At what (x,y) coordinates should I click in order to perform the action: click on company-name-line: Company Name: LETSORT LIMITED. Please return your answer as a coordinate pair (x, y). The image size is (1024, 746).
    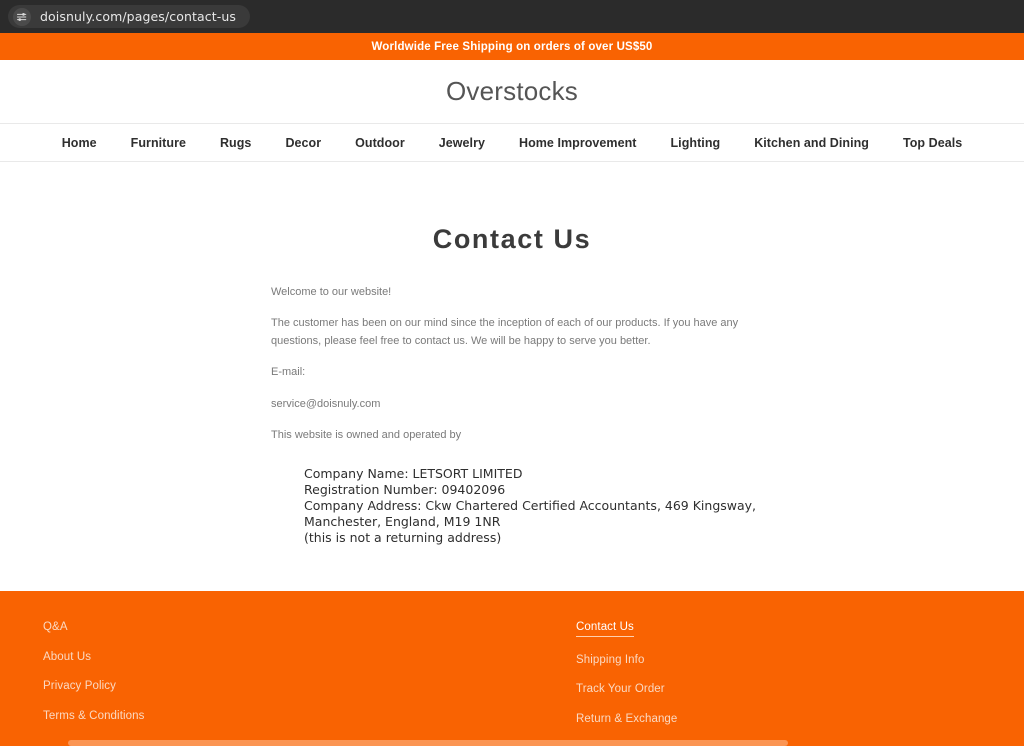
    Looking at the image, I should click on (413, 473).